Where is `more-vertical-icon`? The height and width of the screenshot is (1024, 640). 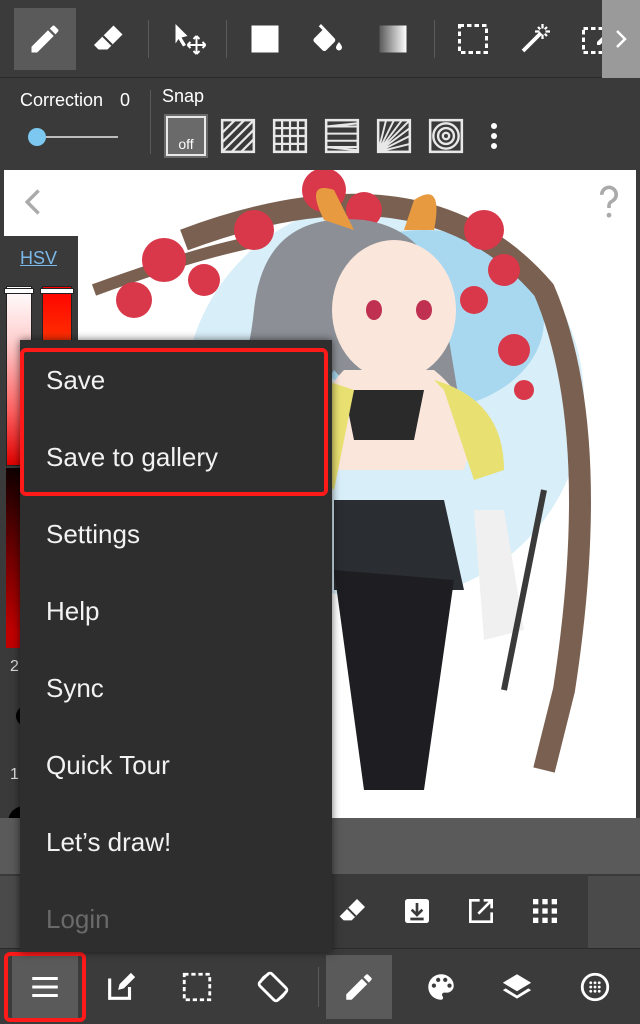
more-vertical-icon is located at coordinates (494, 136).